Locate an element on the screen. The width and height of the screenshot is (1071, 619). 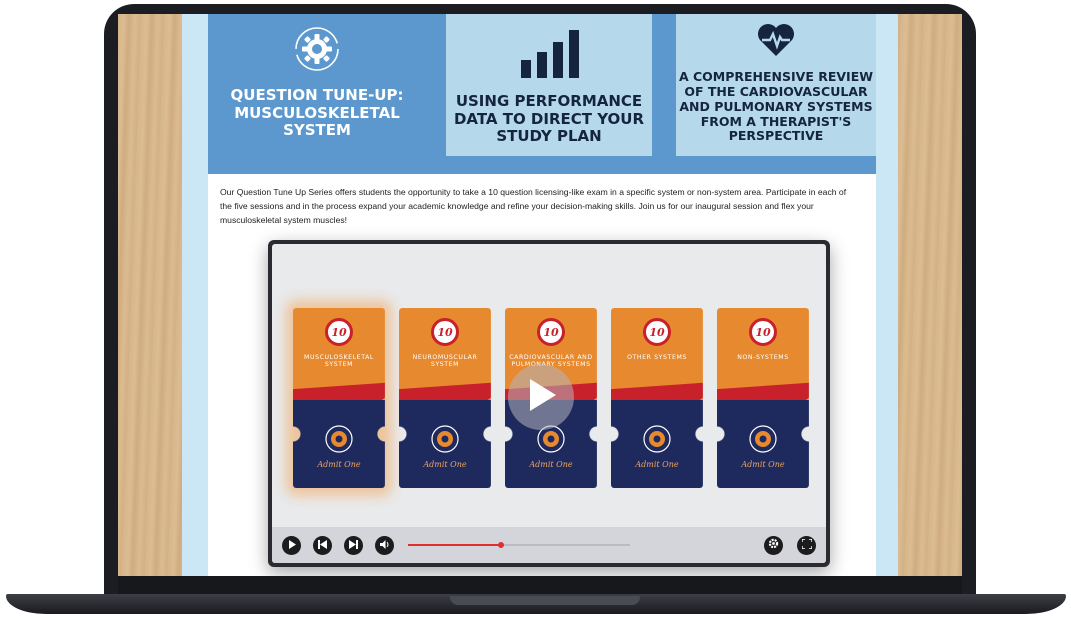
skip-back-icon is located at coordinates (322, 545).